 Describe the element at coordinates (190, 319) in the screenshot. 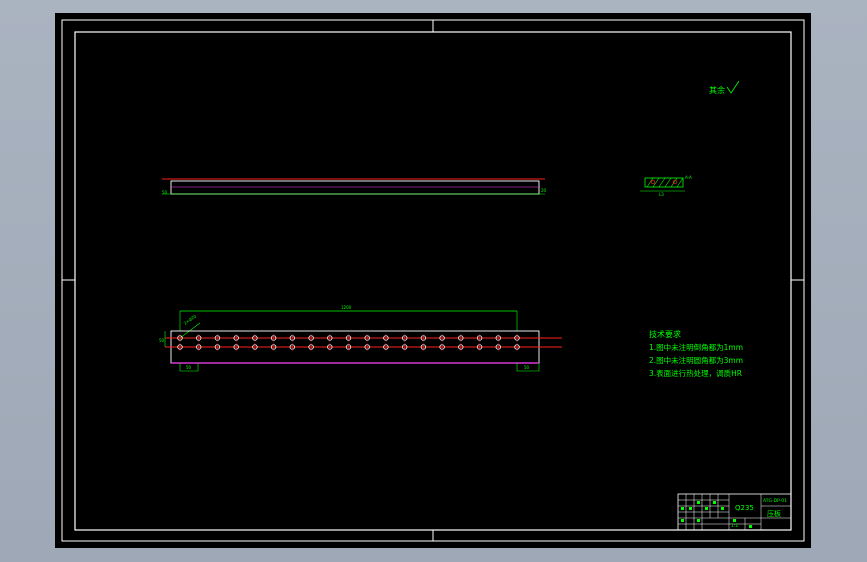

I see `hole-note-text: 2×Ø20` at that location.